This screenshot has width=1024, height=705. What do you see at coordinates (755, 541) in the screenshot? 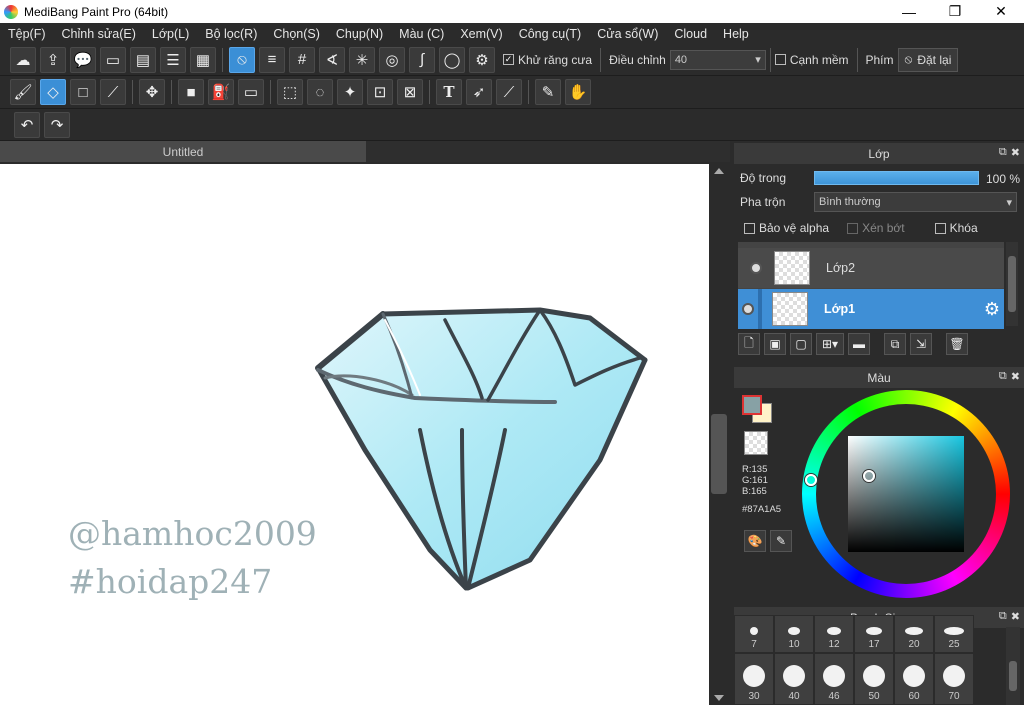
I see `palette-icon: 🎨` at bounding box center [755, 541].